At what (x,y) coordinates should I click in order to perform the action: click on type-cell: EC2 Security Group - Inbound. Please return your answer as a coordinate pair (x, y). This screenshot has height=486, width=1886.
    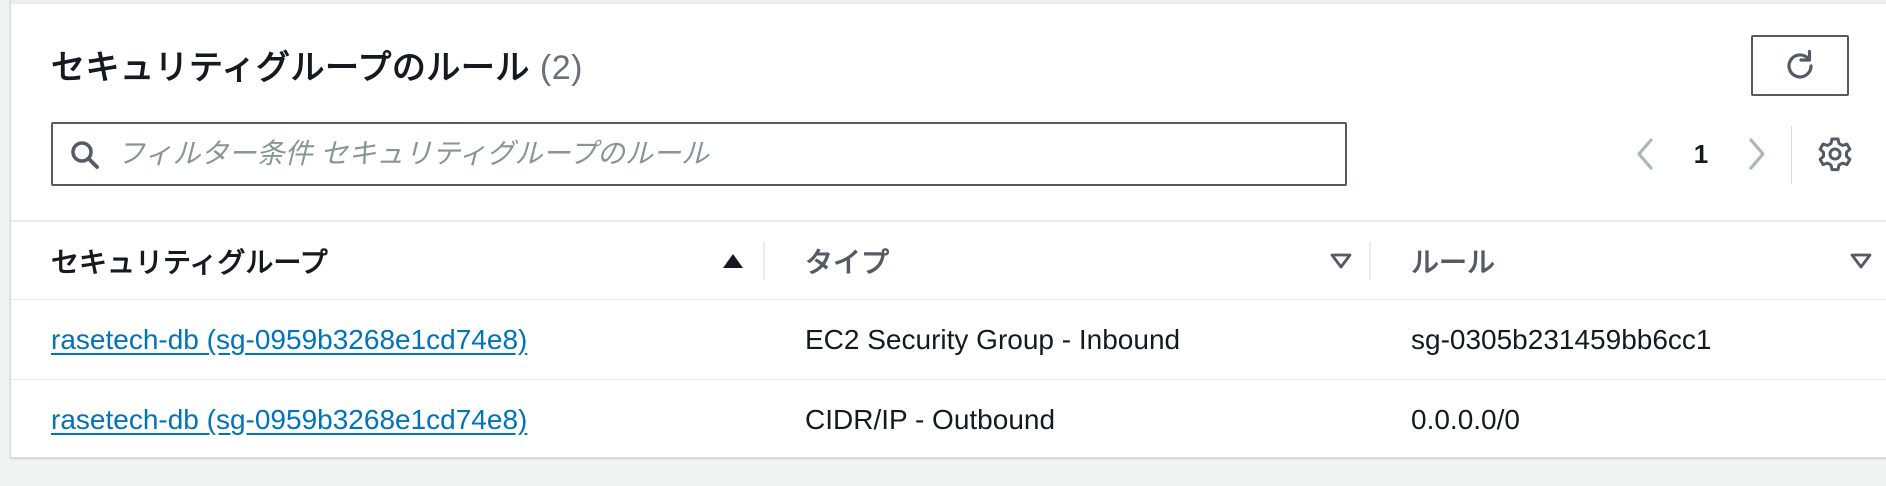
    Looking at the image, I should click on (993, 339).